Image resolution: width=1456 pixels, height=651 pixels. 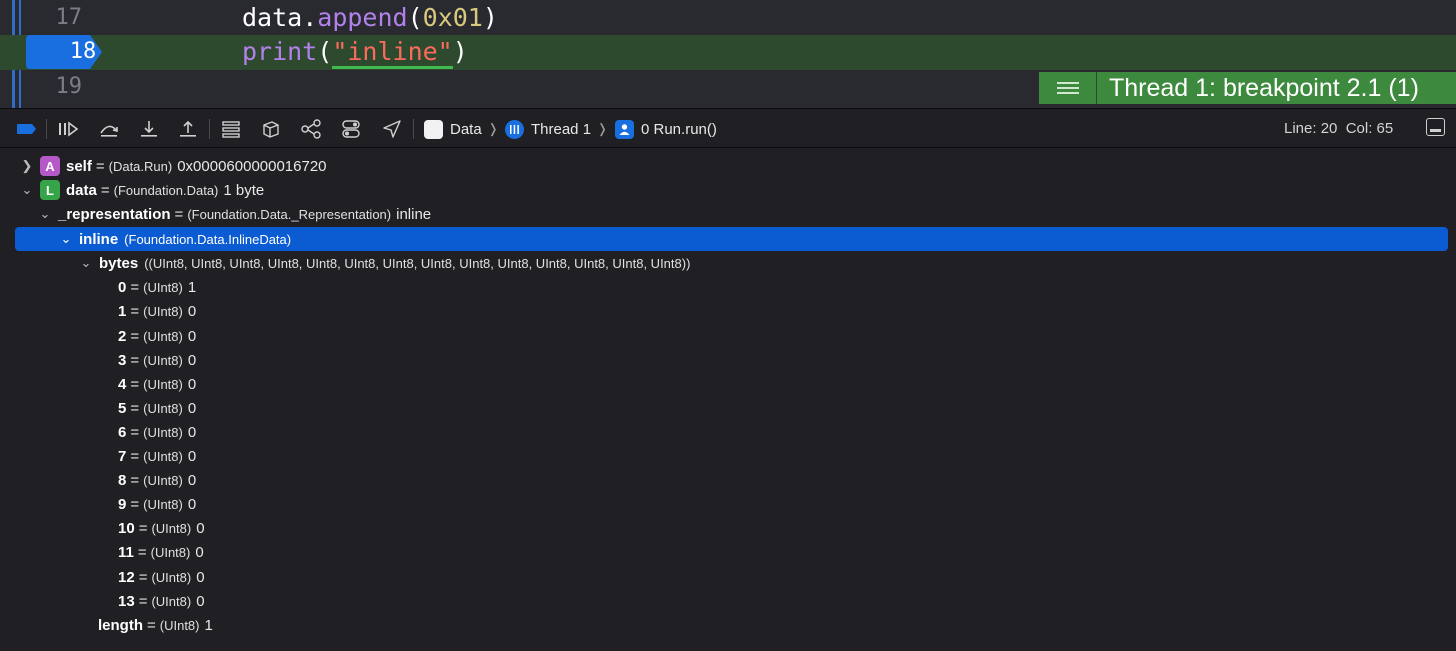 I want to click on variable-row: length = (UInt8) 1, so click(x=728, y=625).